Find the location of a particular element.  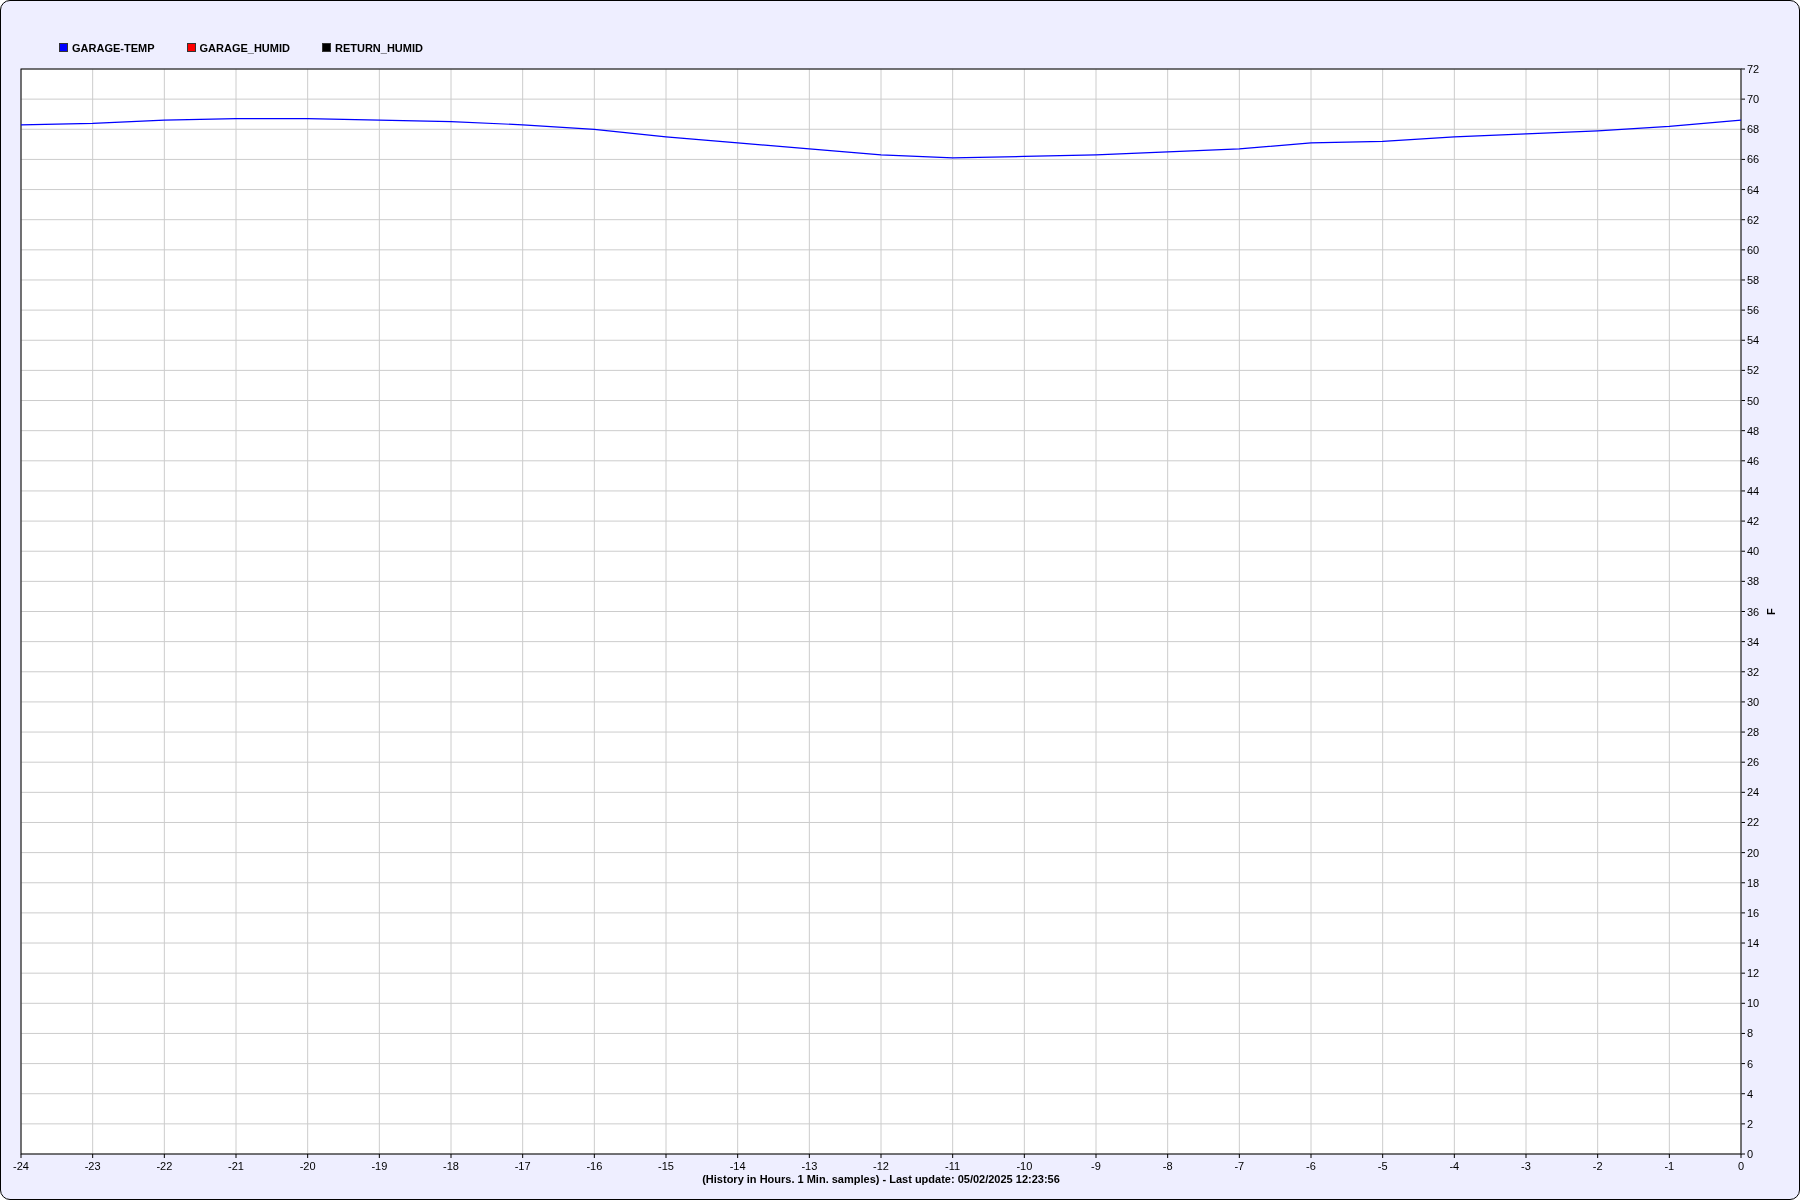

legend-label: GARAGE_HUMID is located at coordinates (244, 47).